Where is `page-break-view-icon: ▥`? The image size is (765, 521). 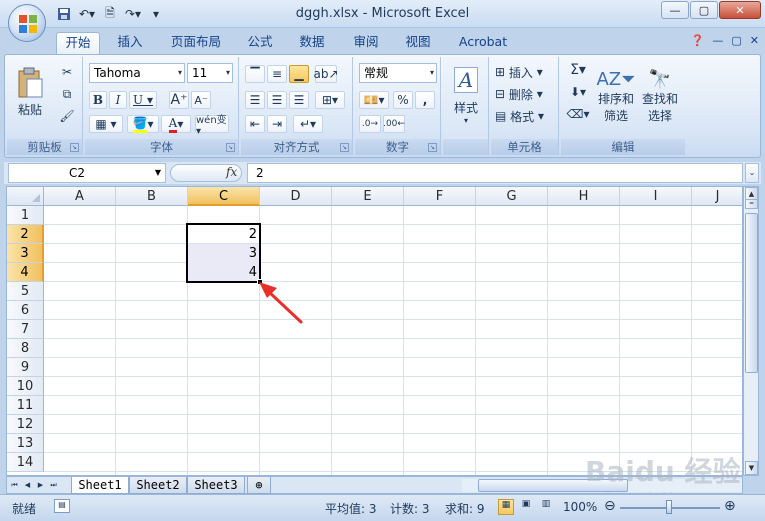
page-break-view-icon: ▥ is located at coordinates (546, 507).